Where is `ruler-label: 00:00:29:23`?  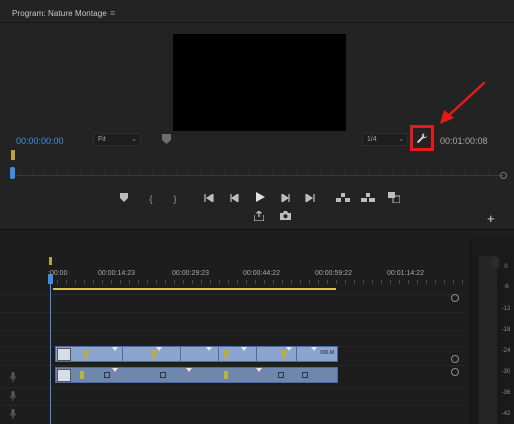 ruler-label: 00:00:29:23 is located at coordinates (190, 273).